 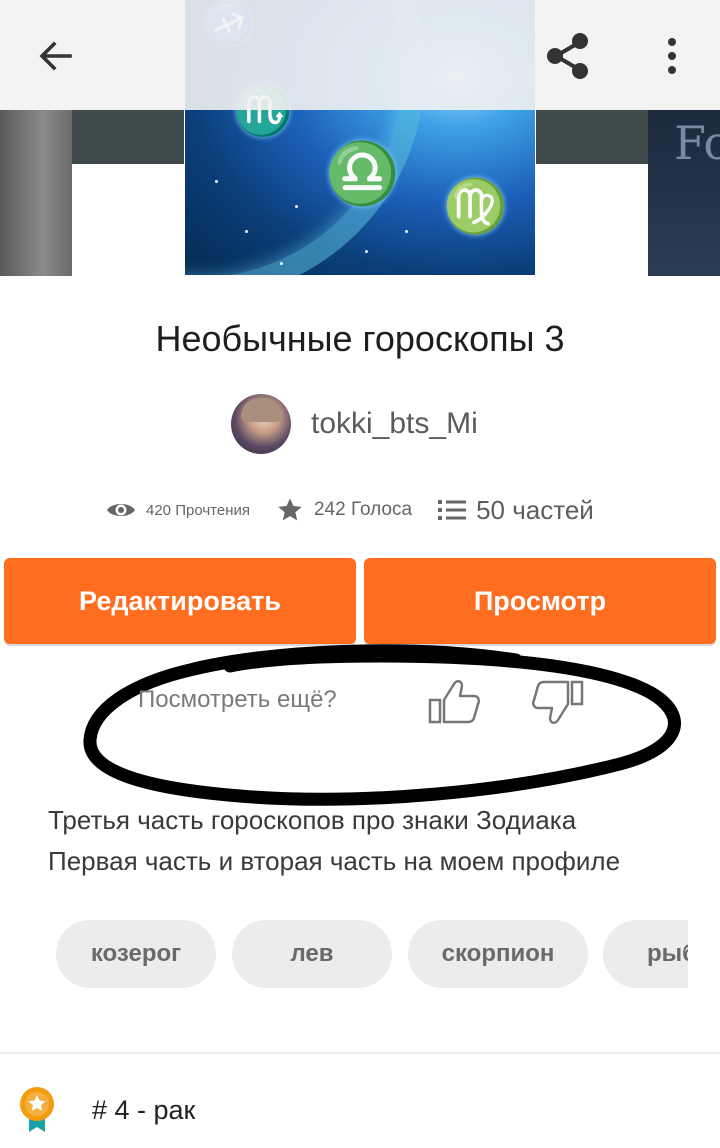 I want to click on more-vertical-icon, so click(x=672, y=56).